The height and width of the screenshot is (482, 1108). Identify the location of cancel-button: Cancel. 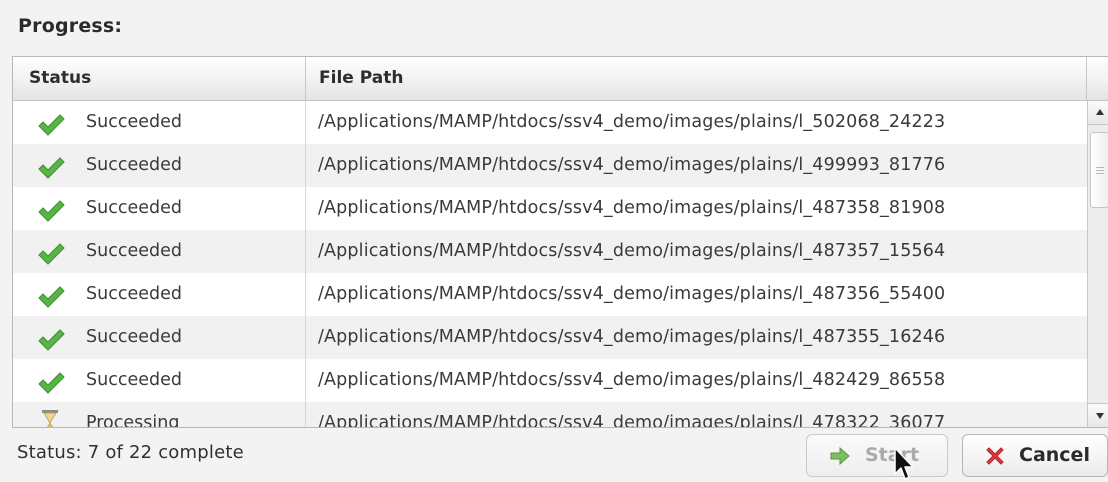
(1035, 455).